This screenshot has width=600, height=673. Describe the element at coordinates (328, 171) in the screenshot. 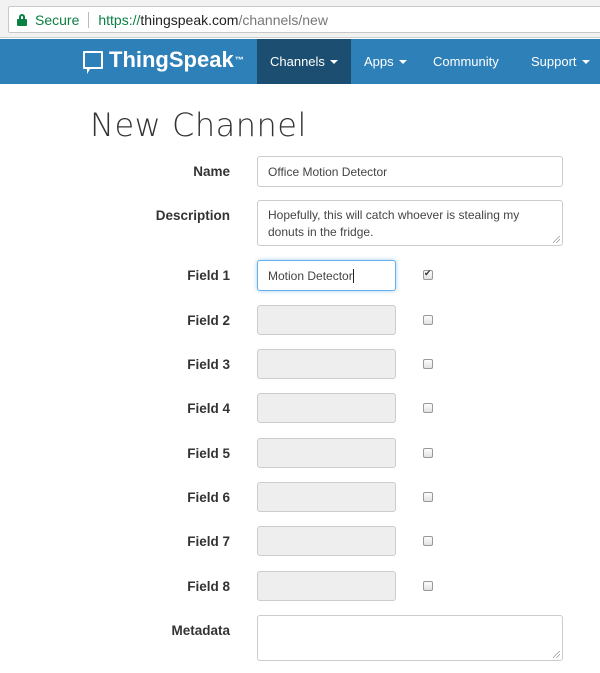

I see `name-value: Office Motion Detector` at that location.